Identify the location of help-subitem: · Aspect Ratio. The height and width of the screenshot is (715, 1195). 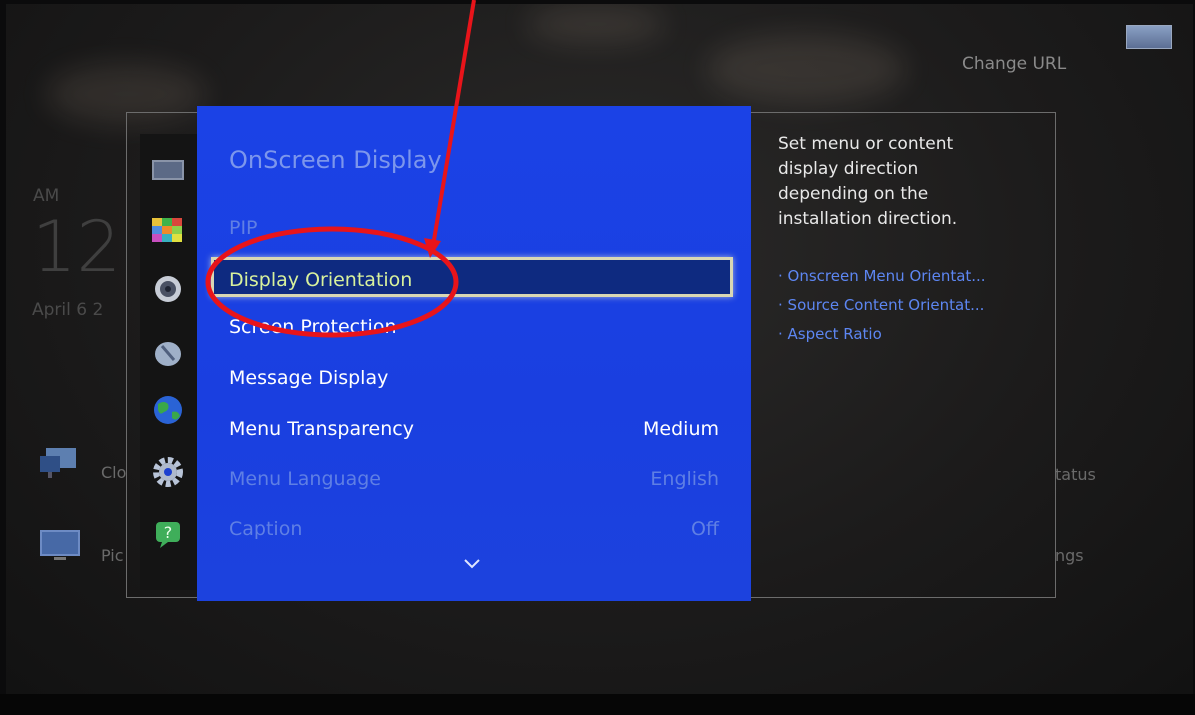
(830, 334).